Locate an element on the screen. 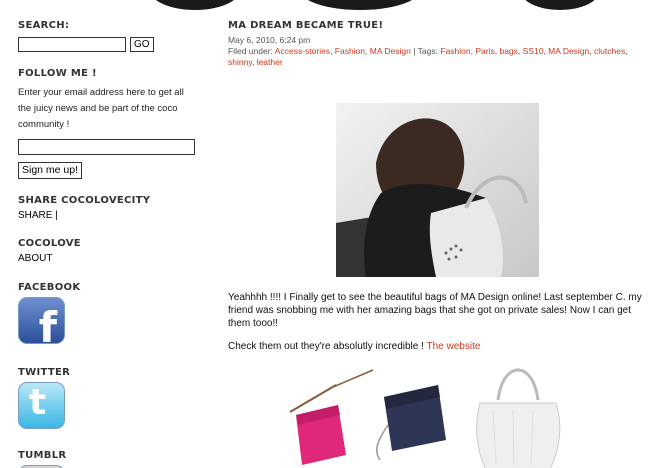 The width and height of the screenshot is (650, 468). share-link: SHARE | is located at coordinates (110, 215).